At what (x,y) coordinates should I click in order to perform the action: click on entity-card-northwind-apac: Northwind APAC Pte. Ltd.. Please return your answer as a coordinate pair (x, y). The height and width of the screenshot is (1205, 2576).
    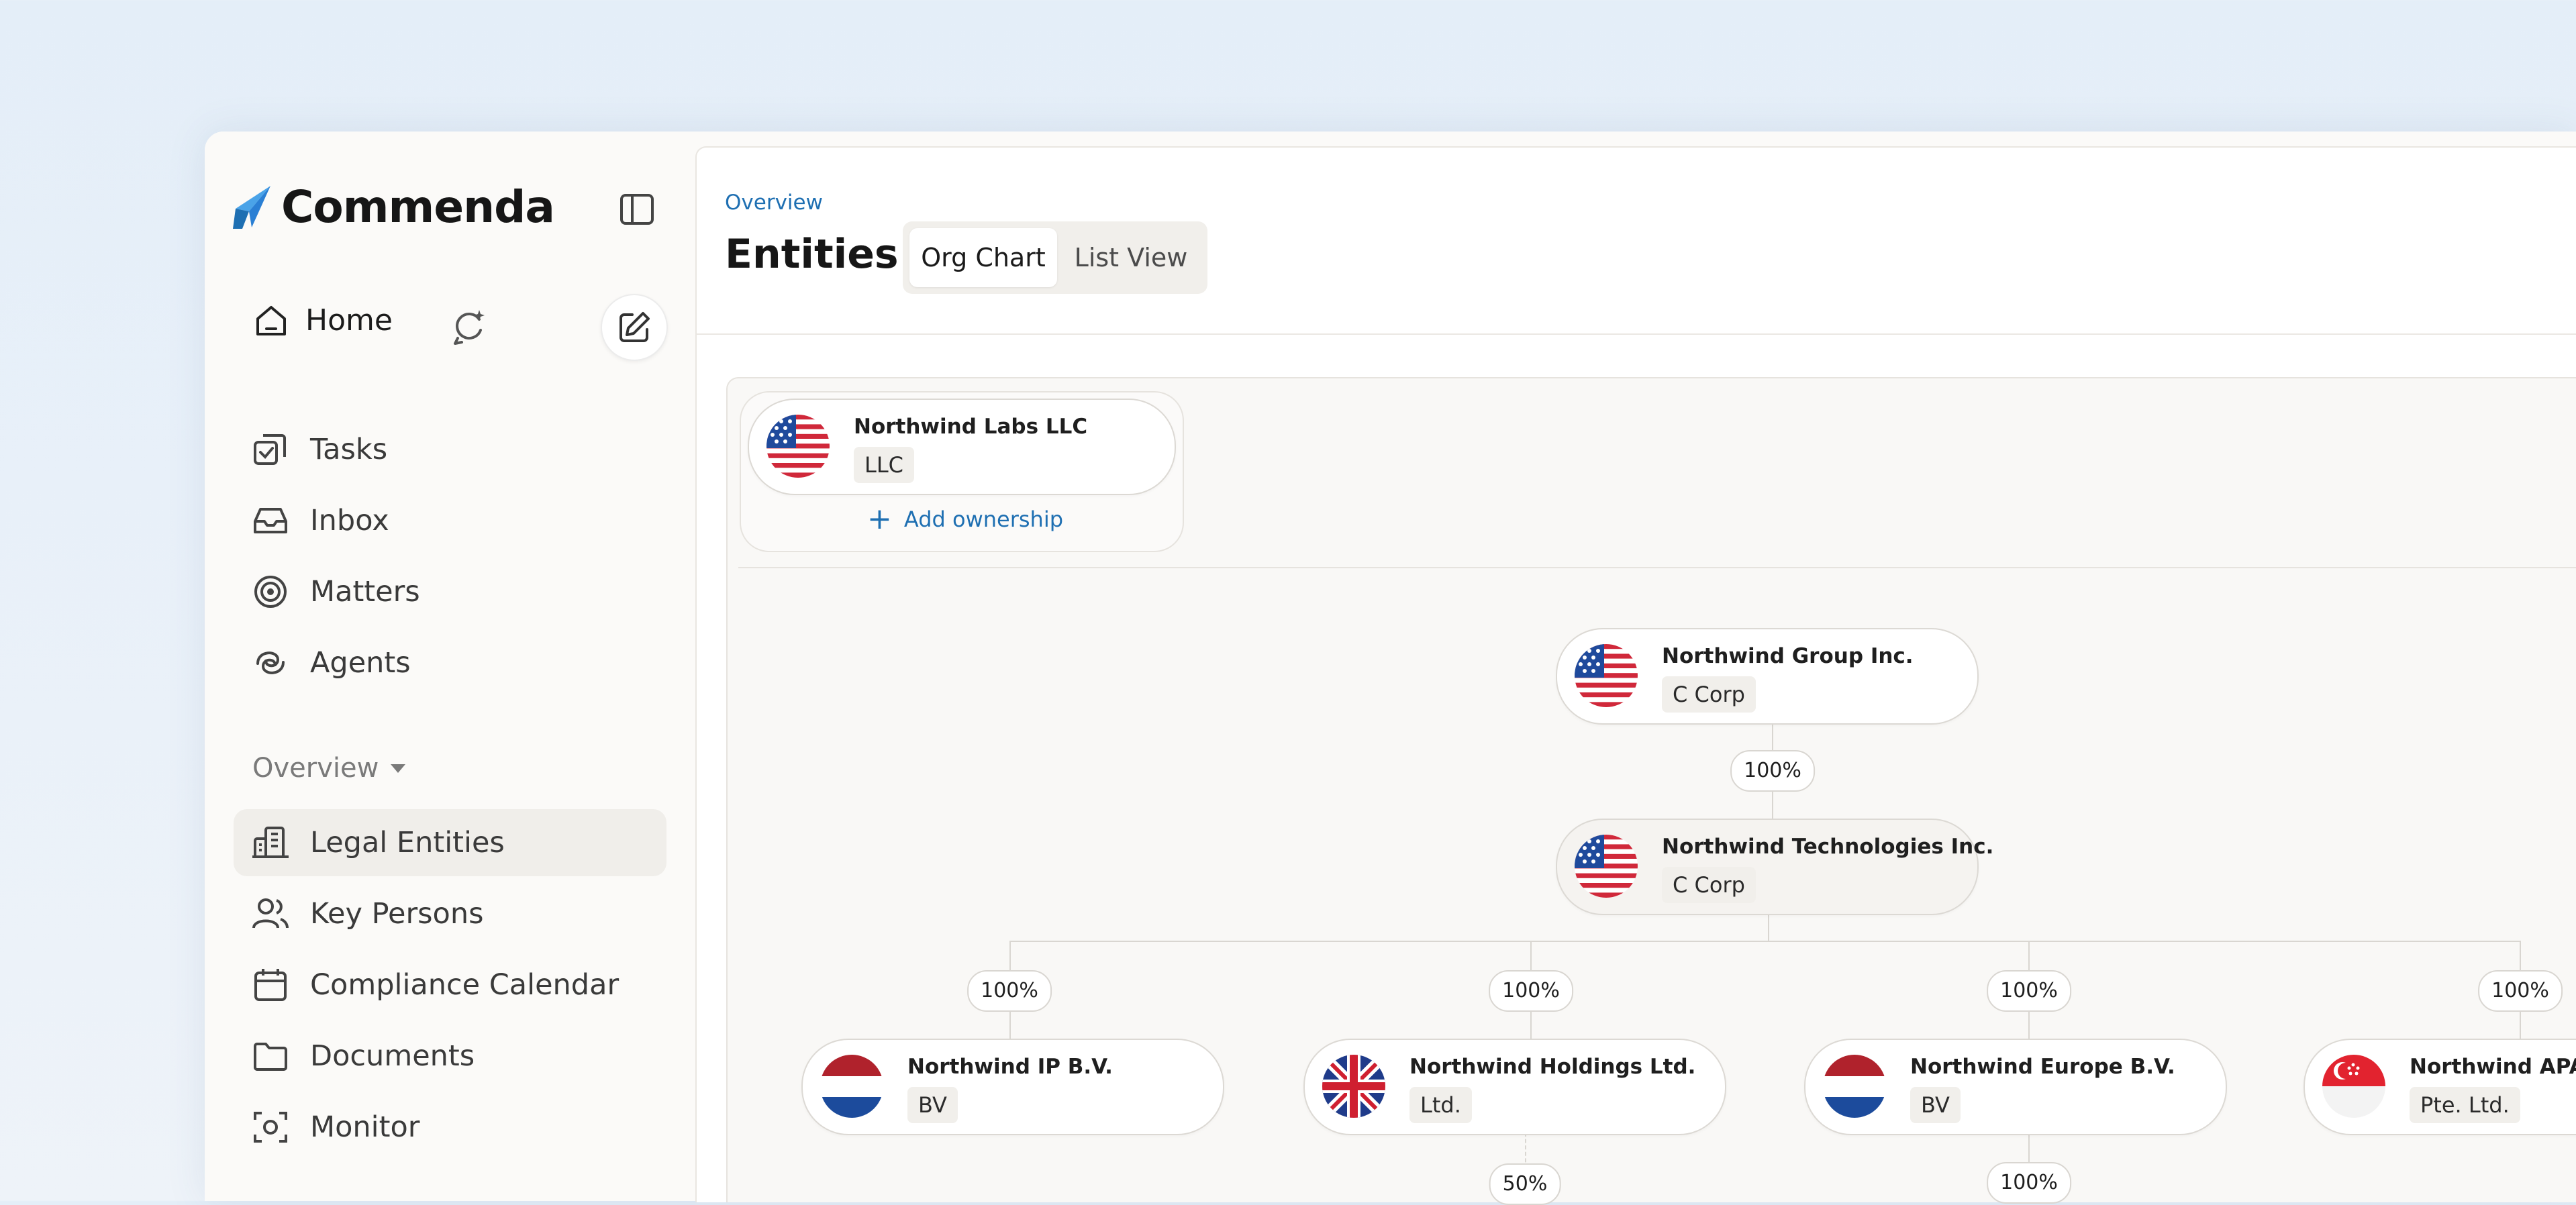
    Looking at the image, I should click on (2439, 1087).